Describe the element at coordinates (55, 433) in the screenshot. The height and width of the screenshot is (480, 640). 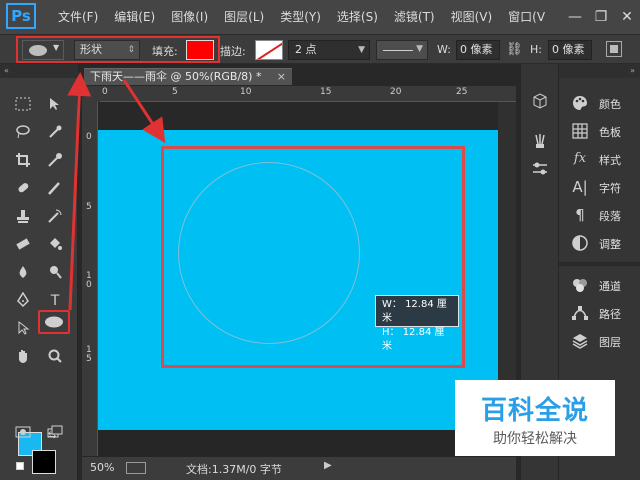
I see `screen-mode-icon` at that location.